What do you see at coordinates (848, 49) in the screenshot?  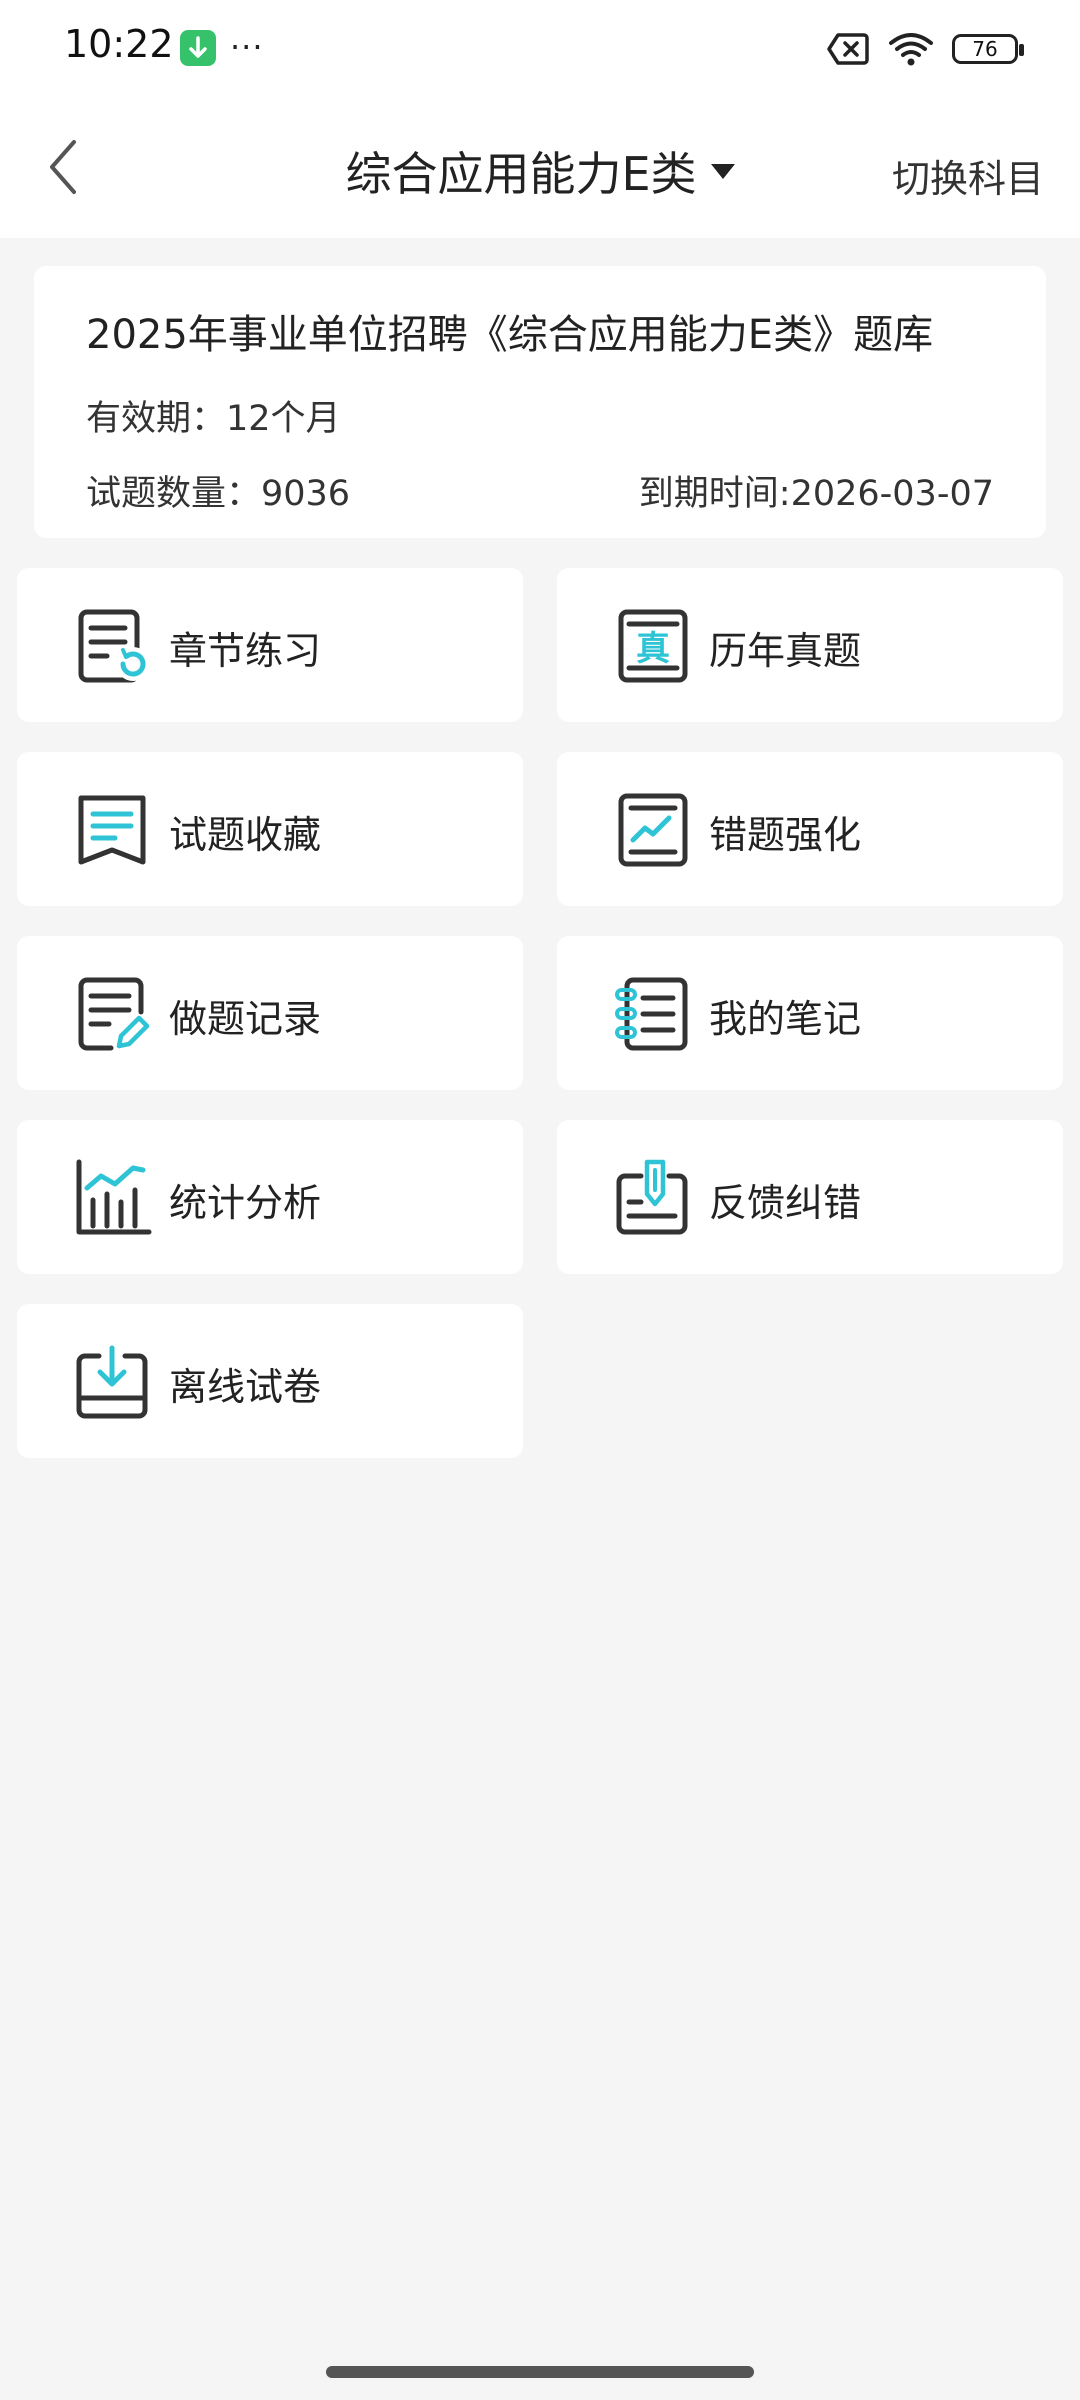 I see `no-sim-icon` at bounding box center [848, 49].